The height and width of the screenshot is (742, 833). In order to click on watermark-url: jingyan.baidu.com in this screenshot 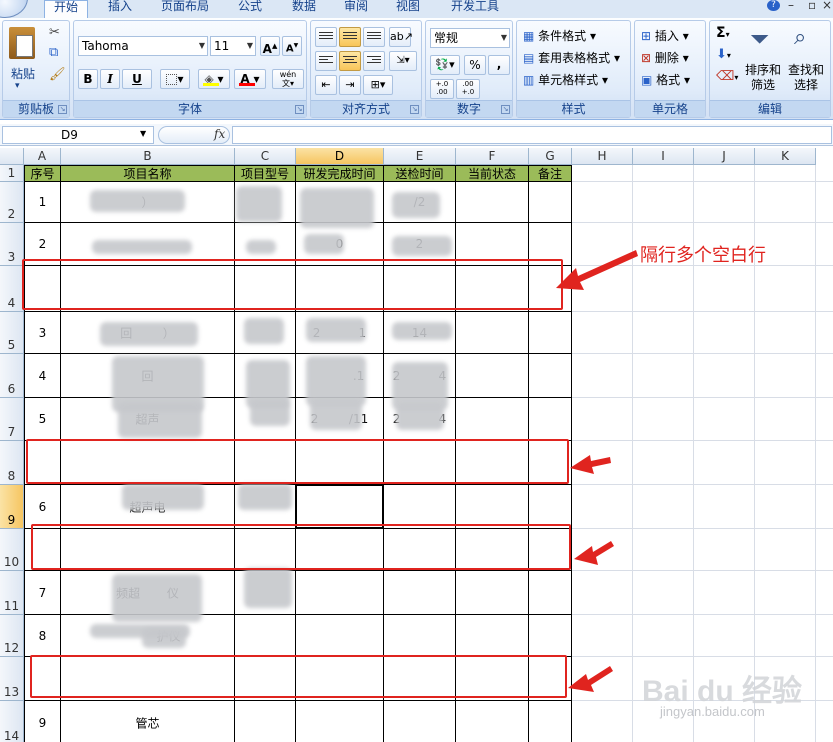, I will do `click(712, 711)`.